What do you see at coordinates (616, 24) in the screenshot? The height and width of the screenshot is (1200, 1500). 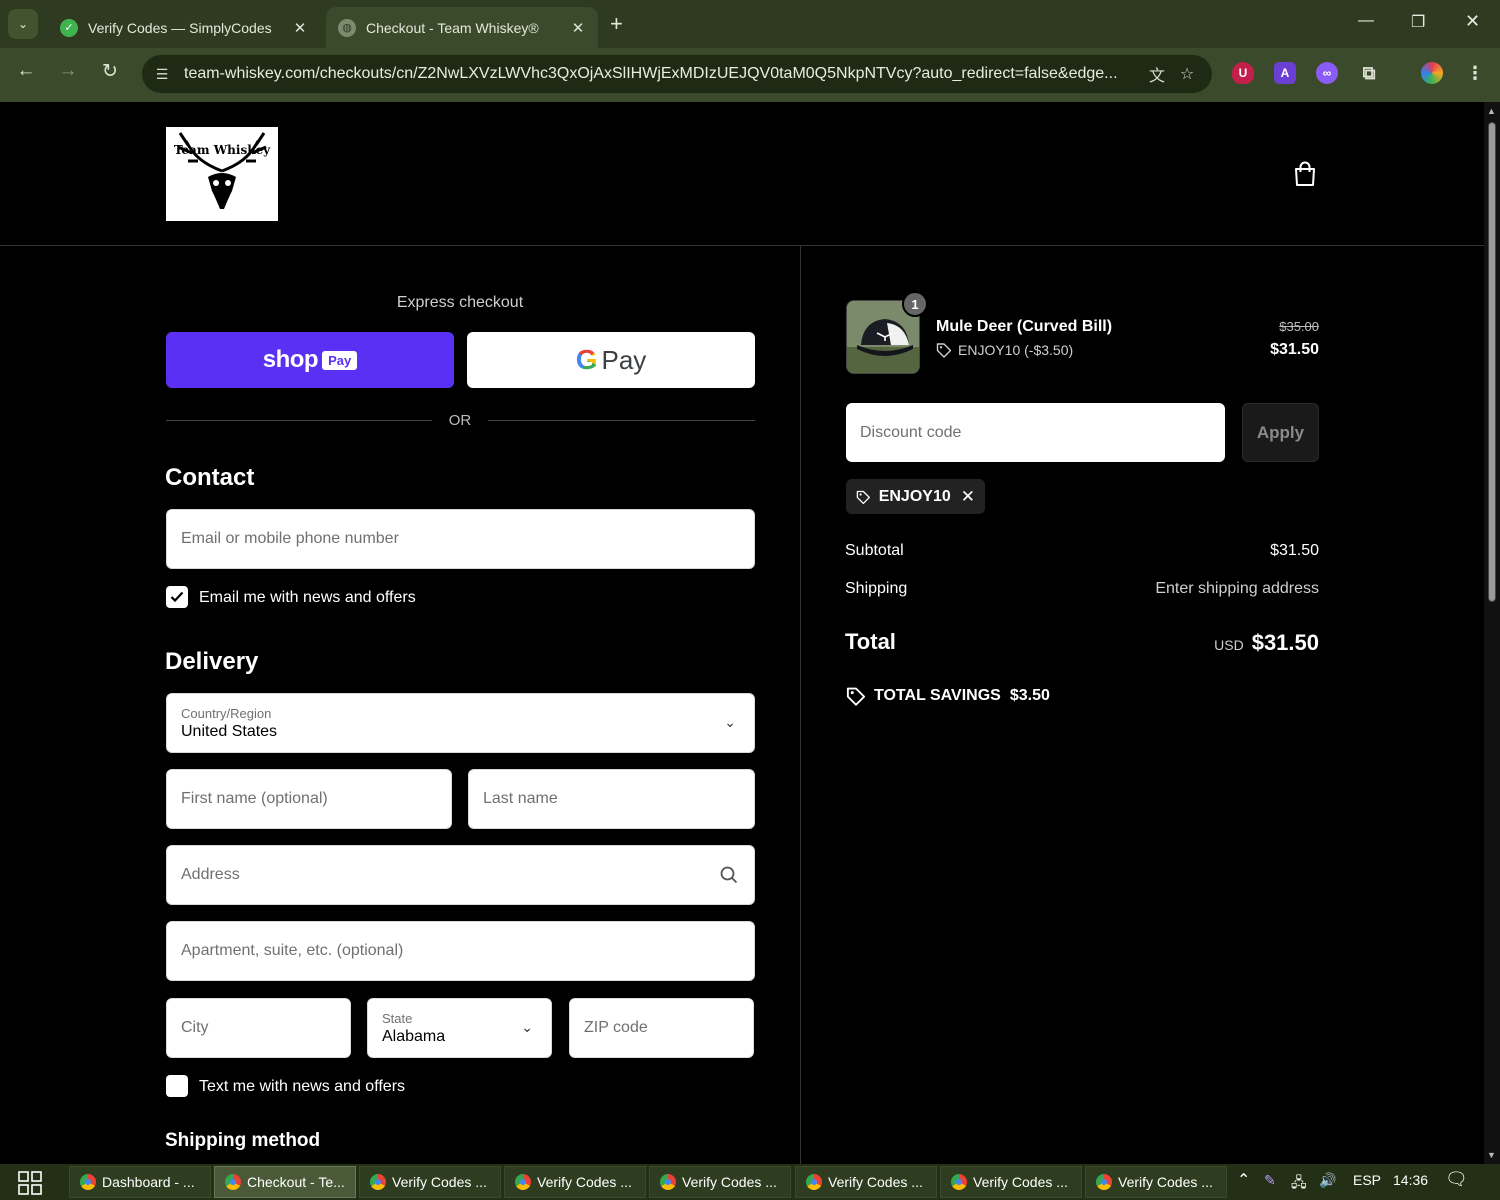 I see `new-tab-button: +` at bounding box center [616, 24].